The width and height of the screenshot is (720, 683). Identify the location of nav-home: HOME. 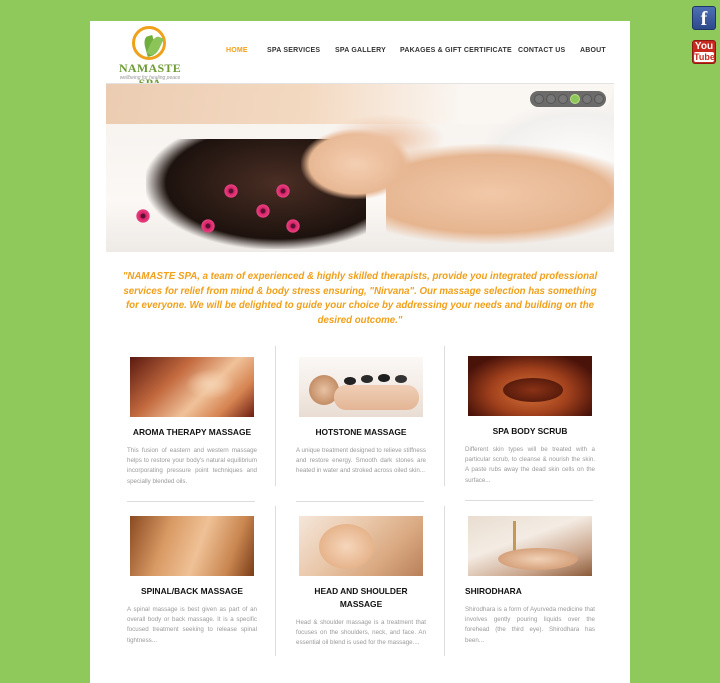
(237, 50).